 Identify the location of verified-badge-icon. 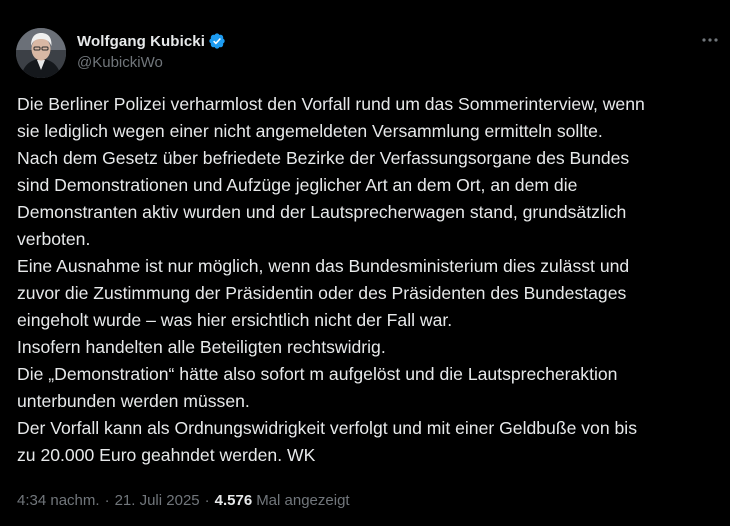
(217, 41).